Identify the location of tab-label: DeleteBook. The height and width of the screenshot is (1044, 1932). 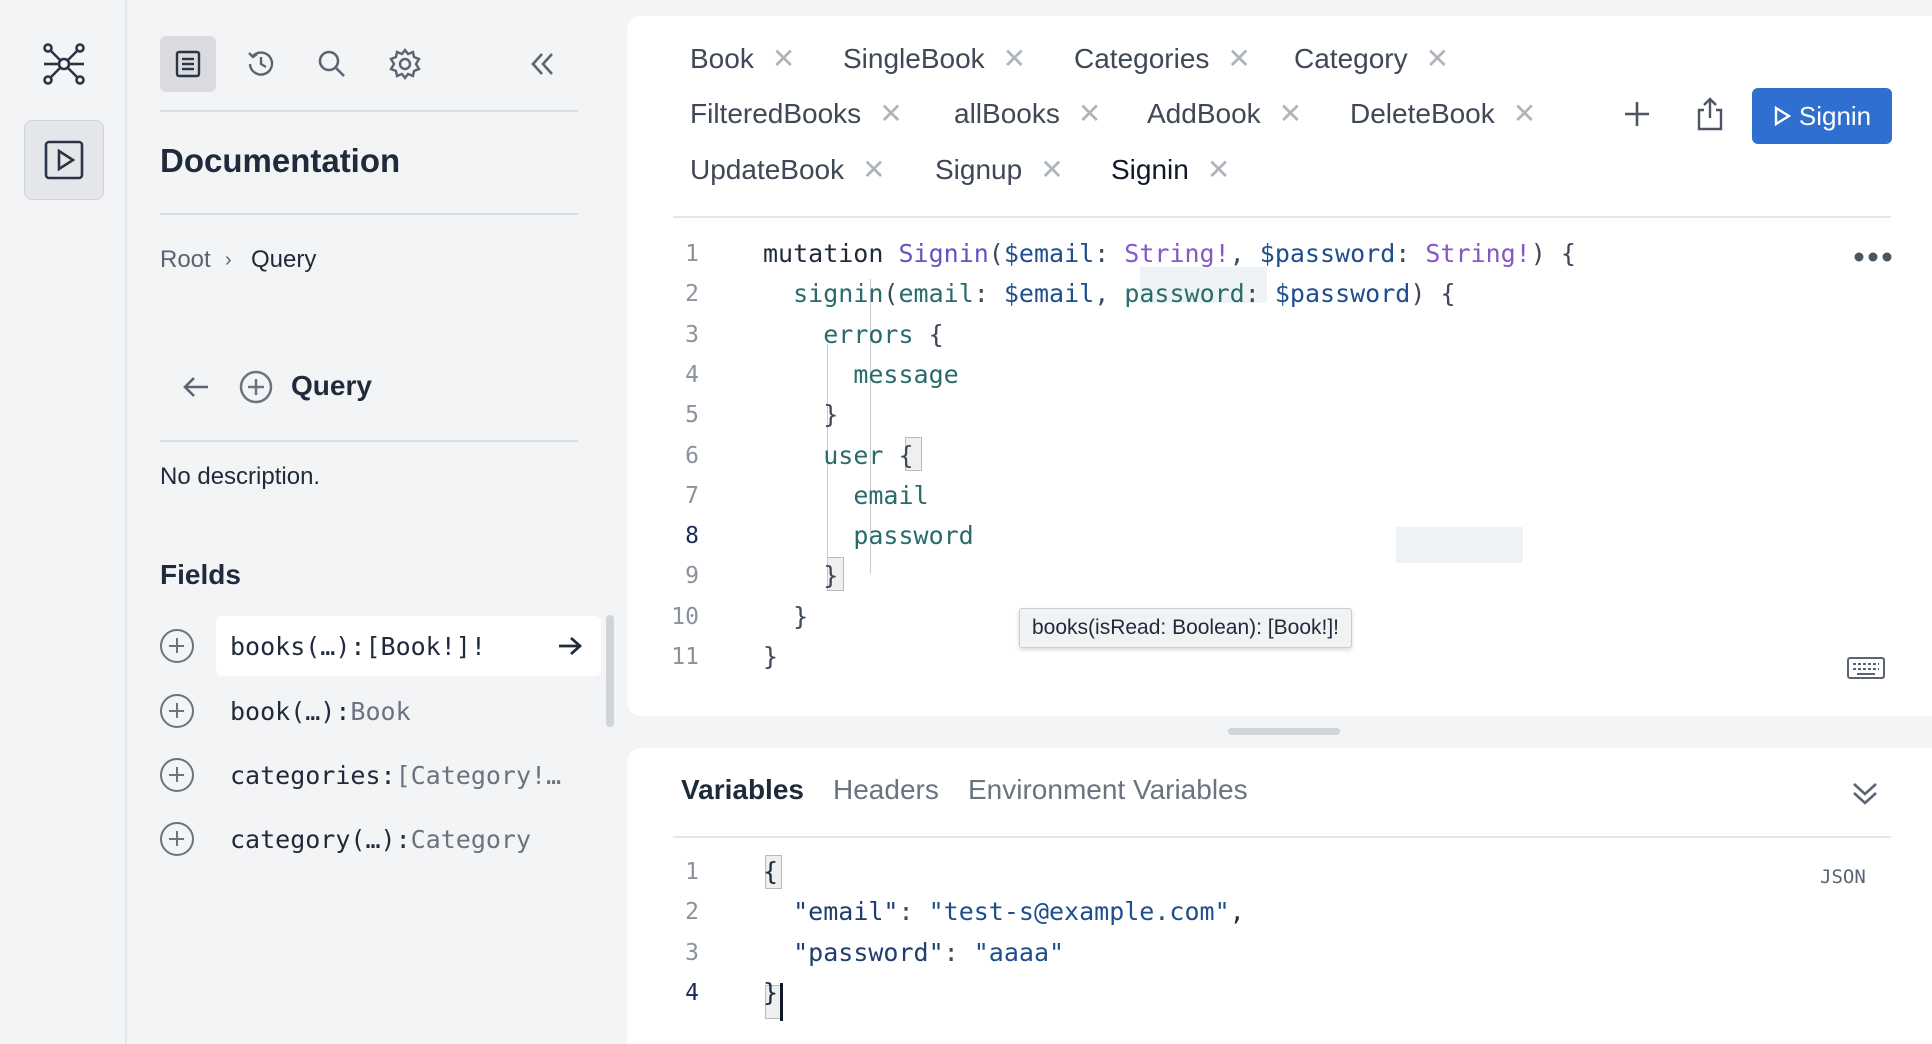
(1422, 113).